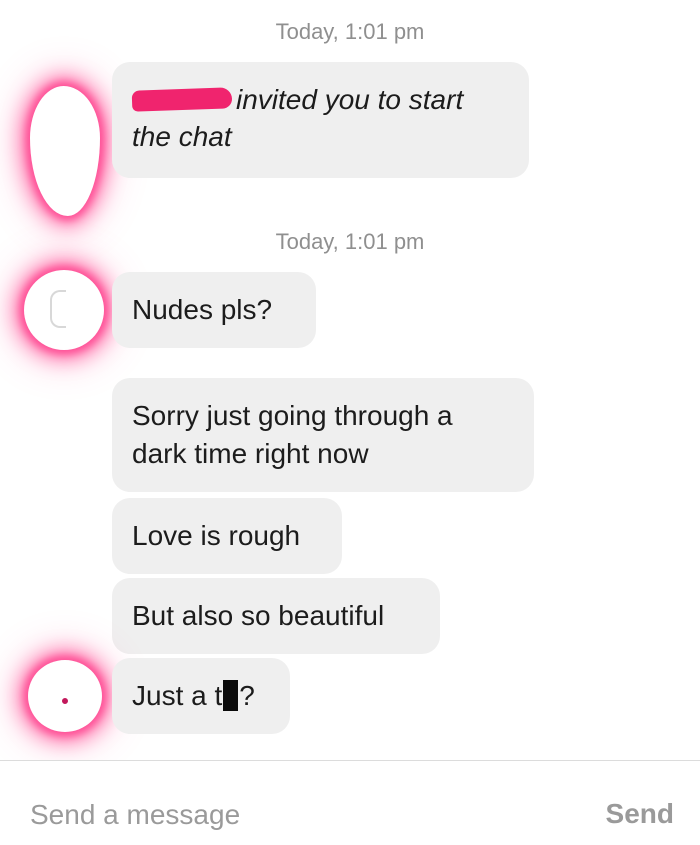 The image size is (700, 845). What do you see at coordinates (247, 695) in the screenshot?
I see `message-text-end: ?` at bounding box center [247, 695].